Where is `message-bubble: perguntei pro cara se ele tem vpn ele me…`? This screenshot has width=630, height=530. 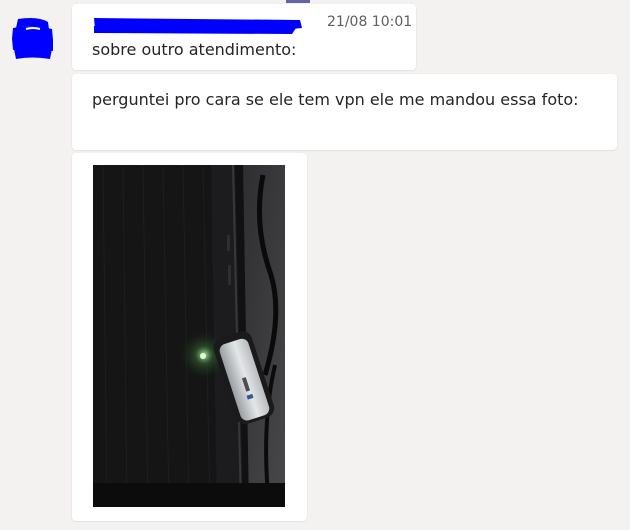 message-bubble: perguntei pro cara se ele tem vpn ele me… is located at coordinates (344, 112).